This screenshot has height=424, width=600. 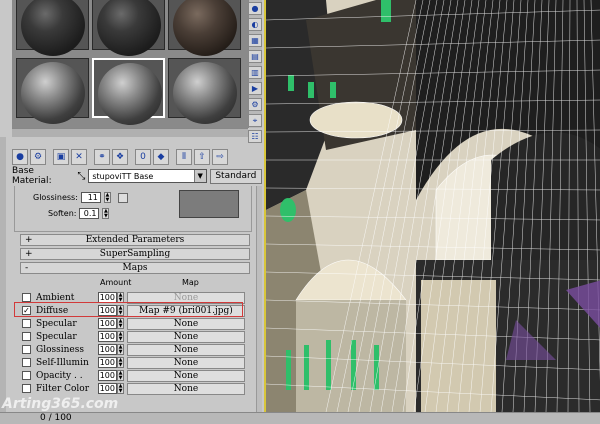 What do you see at coordinates (128, 91) in the screenshot?
I see `sample-slot-5-selected` at bounding box center [128, 91].